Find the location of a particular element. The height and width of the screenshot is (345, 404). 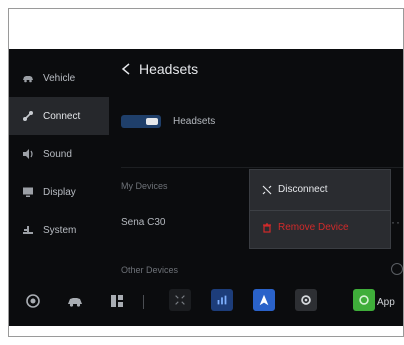

remove-device-menu-item: Remove Device is located at coordinates (305, 227).